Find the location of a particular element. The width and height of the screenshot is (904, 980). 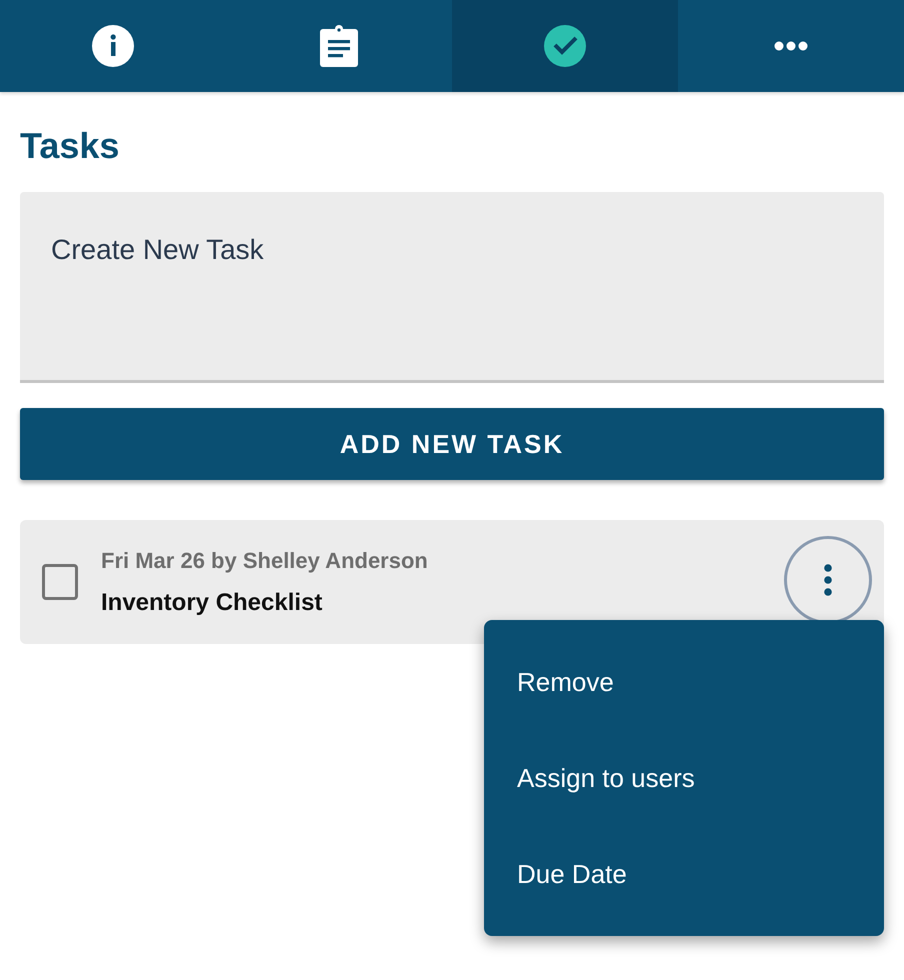

kebab-icon is located at coordinates (828, 580).